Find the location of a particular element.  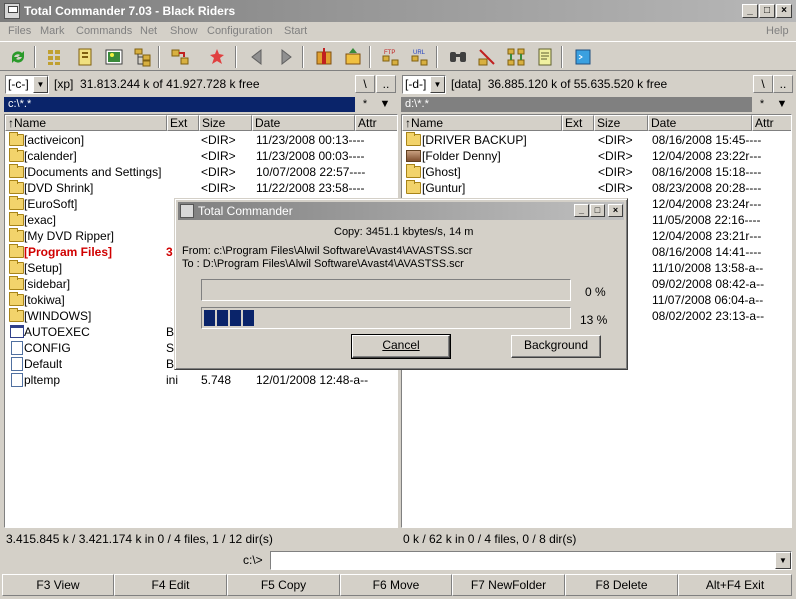

left-drive-info: [xp] 31.813.244 k of 41.927.728 k free is located at coordinates (157, 84).